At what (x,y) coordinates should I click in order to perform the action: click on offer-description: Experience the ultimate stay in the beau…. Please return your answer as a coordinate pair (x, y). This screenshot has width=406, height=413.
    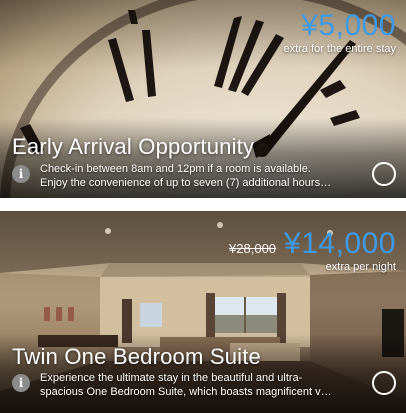
    Looking at the image, I should click on (199, 385).